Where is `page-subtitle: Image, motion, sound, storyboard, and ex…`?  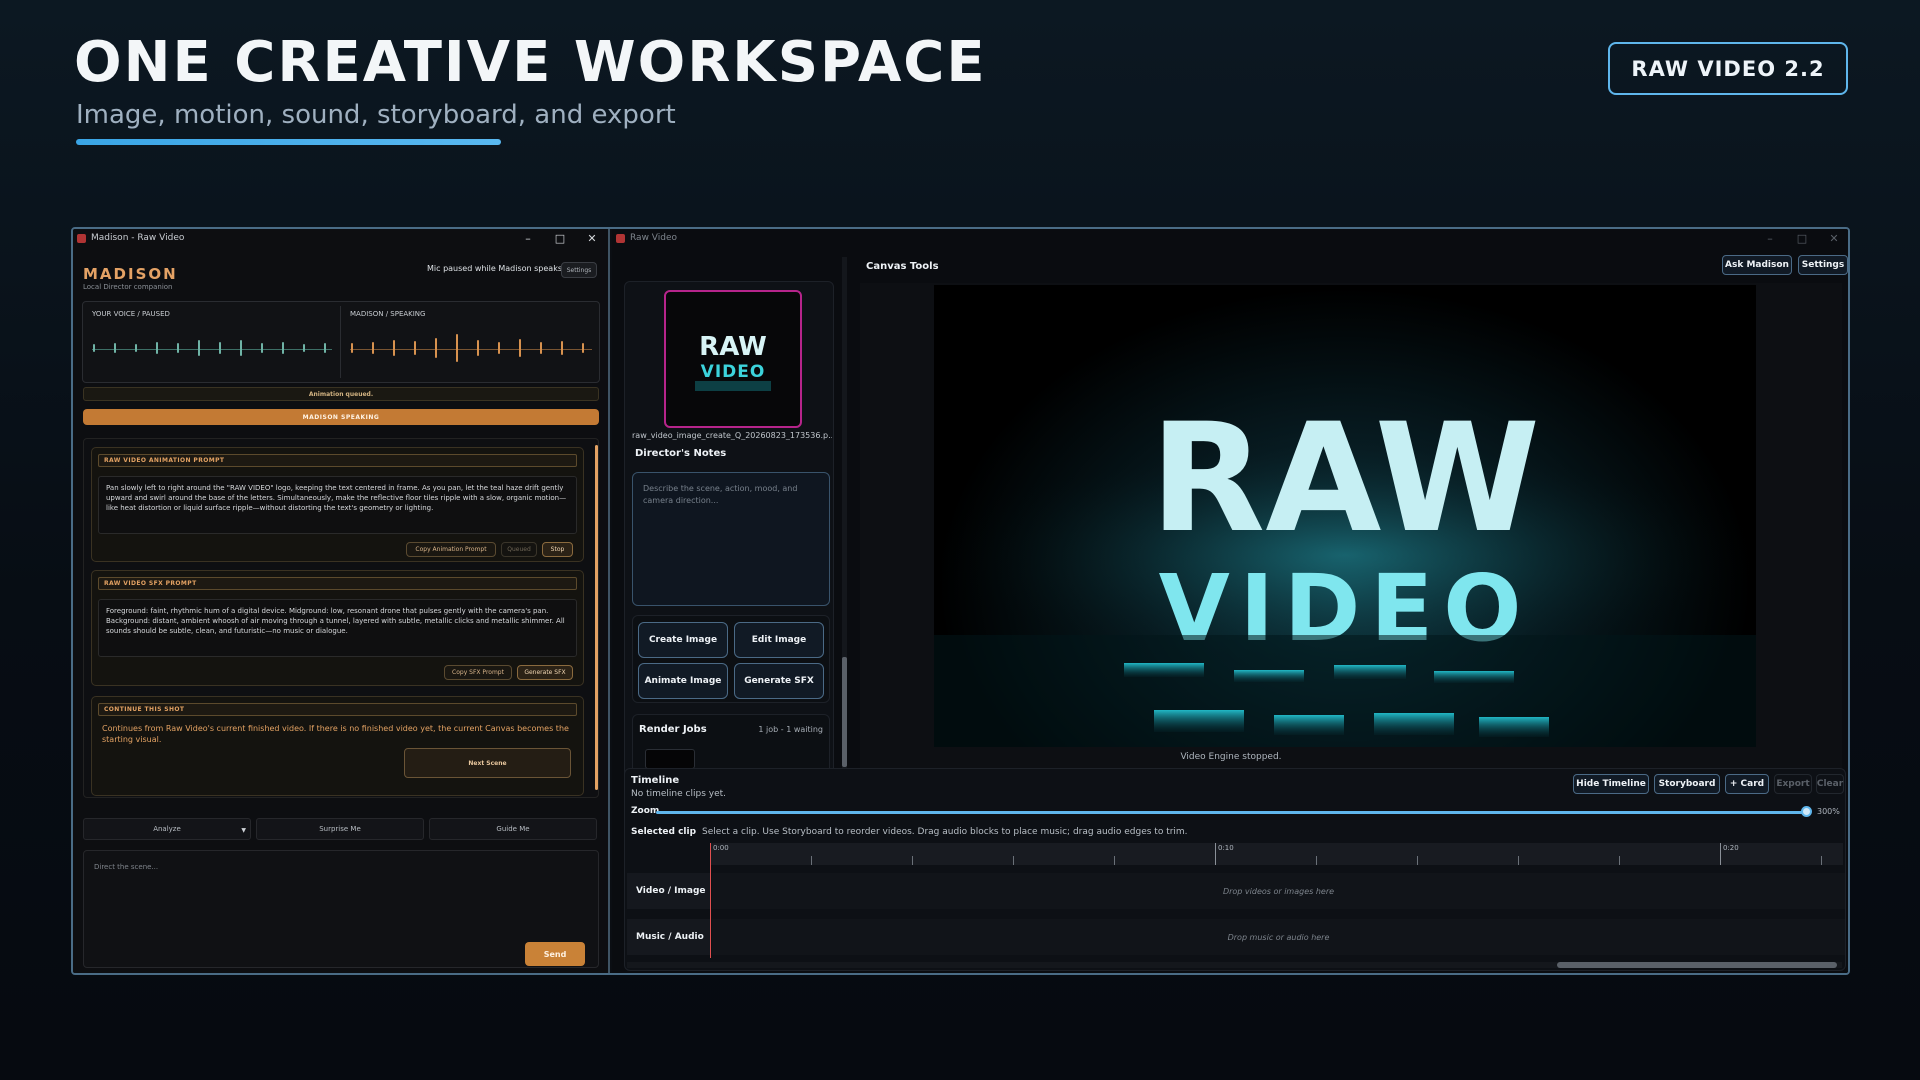
page-subtitle: Image, motion, sound, storyboard, and ex… is located at coordinates (376, 115).